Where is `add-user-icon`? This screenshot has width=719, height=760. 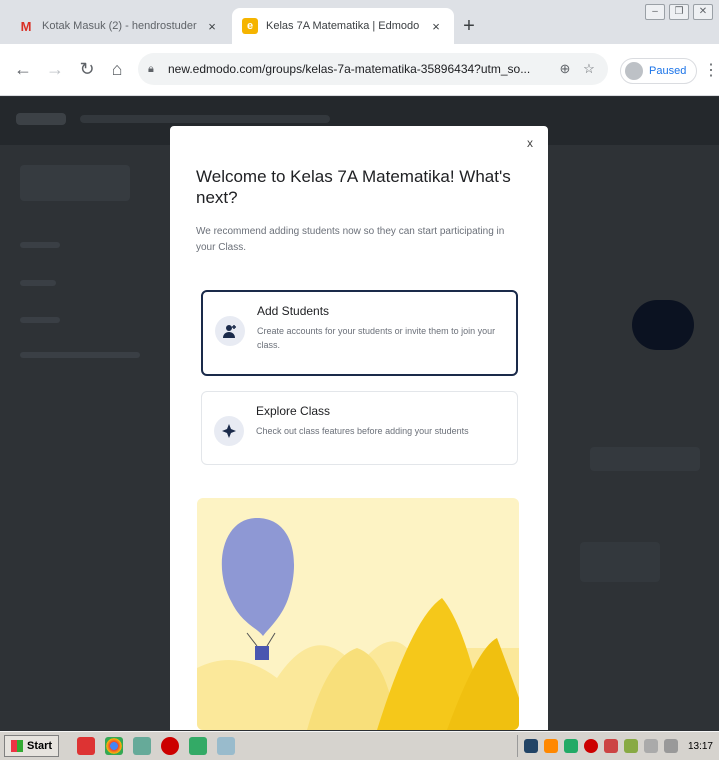
add-user-icon is located at coordinates (230, 331).